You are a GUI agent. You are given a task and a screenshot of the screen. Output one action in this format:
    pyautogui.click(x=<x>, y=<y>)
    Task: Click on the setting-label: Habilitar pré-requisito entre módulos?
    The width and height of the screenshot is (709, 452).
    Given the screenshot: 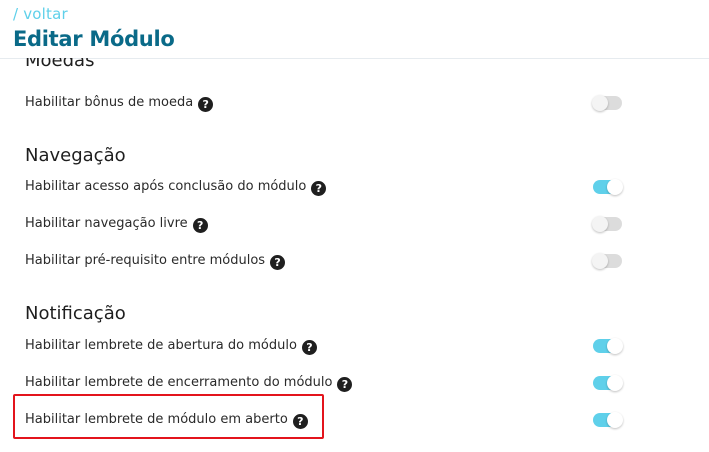 What is the action you would take?
    pyautogui.click(x=155, y=261)
    